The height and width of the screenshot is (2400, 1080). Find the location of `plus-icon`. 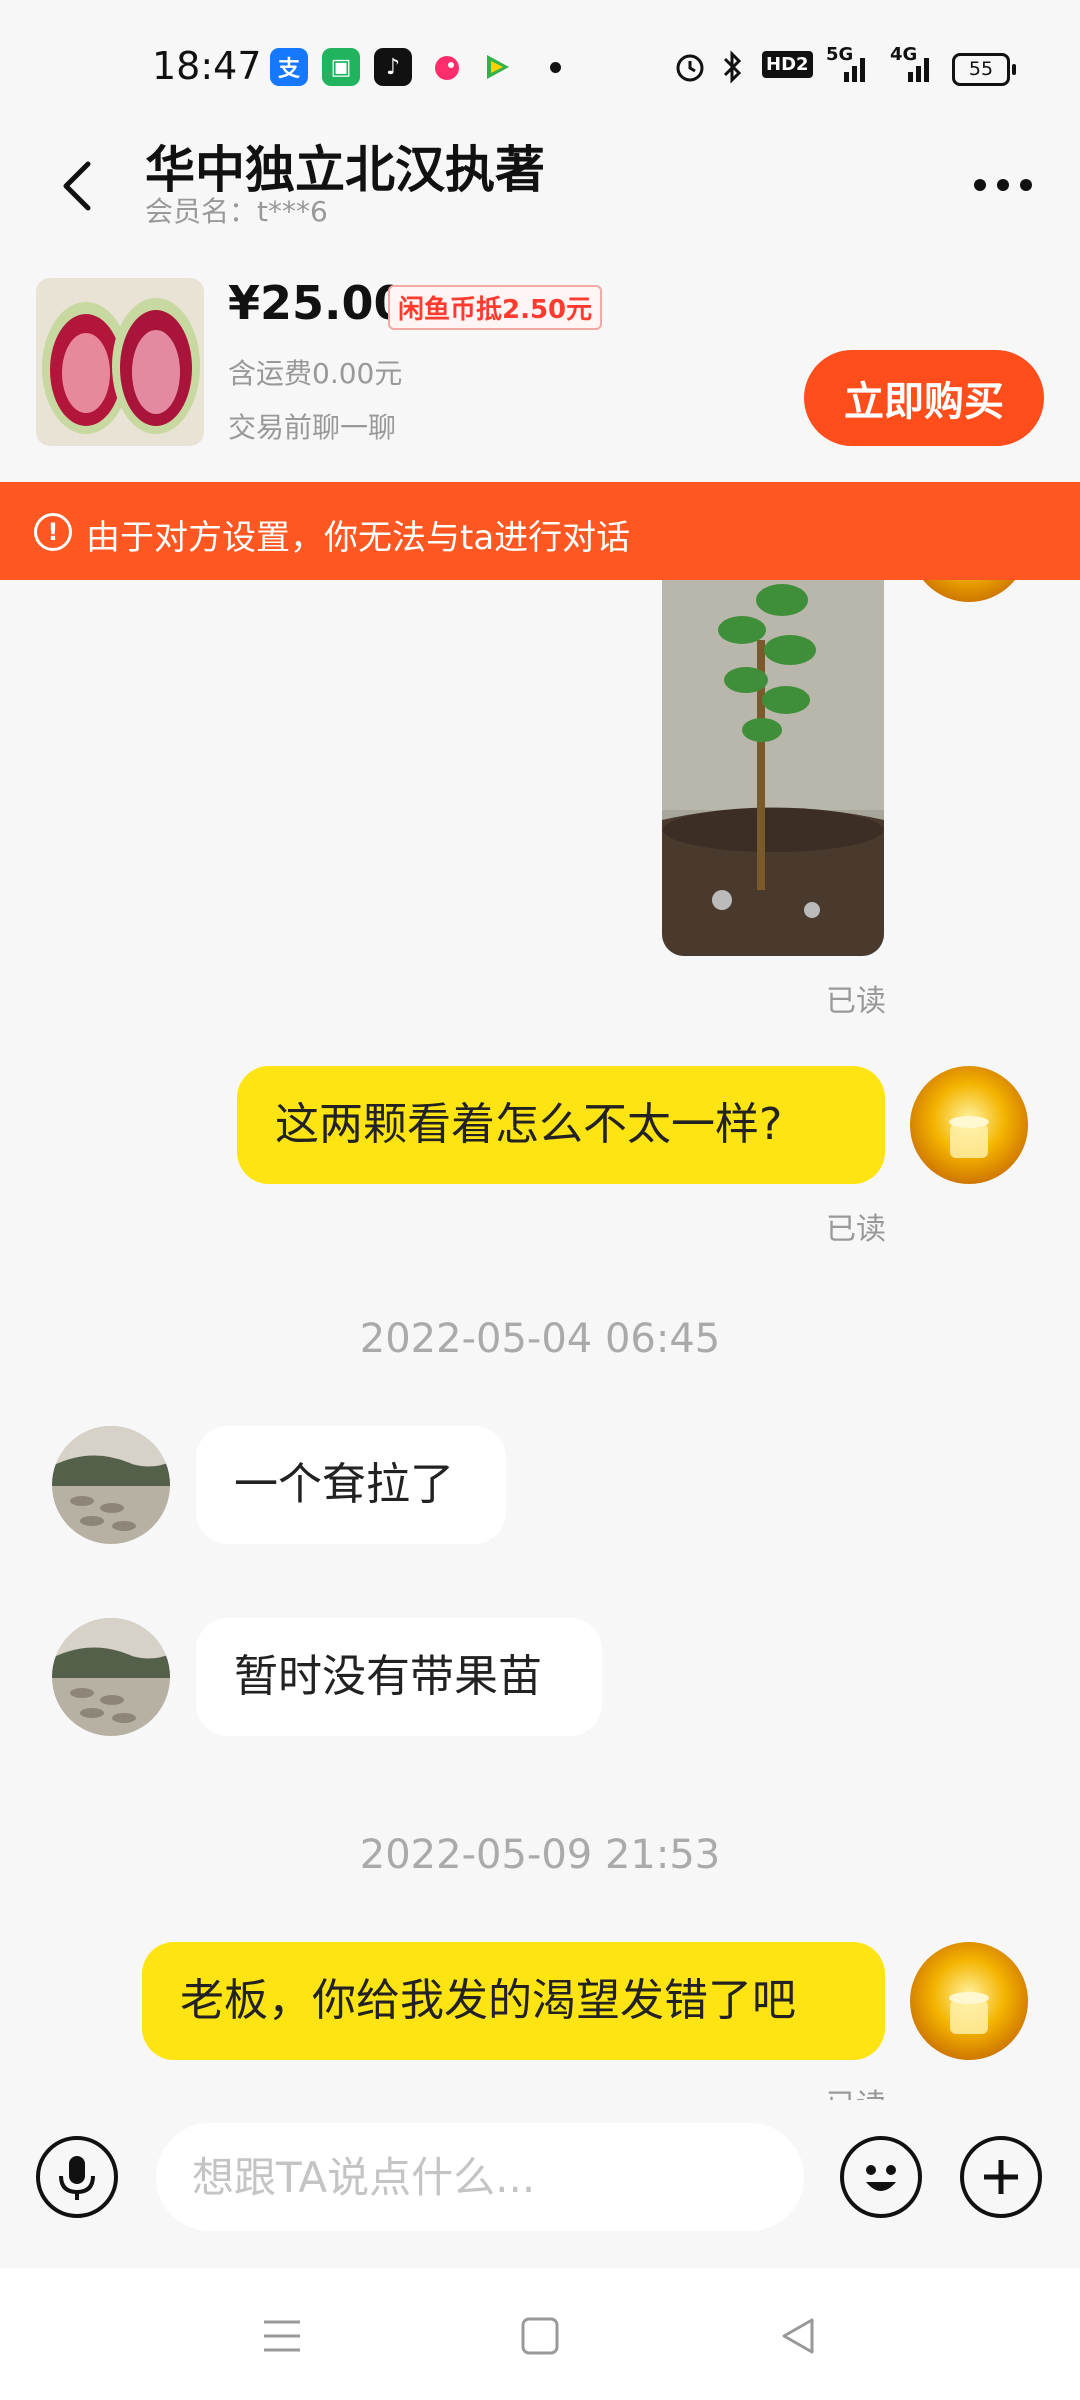

plus-icon is located at coordinates (1001, 2177).